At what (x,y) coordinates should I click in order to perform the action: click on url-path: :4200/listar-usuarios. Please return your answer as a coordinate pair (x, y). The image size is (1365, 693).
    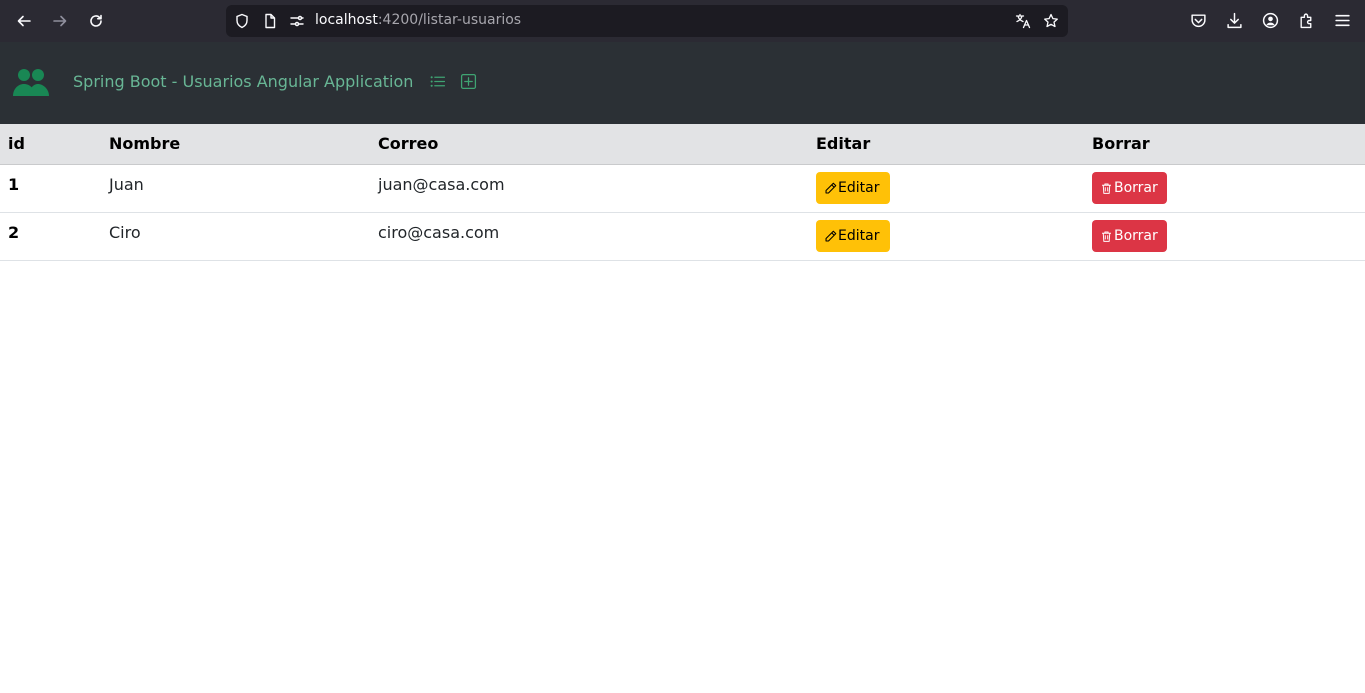
    Looking at the image, I should click on (449, 20).